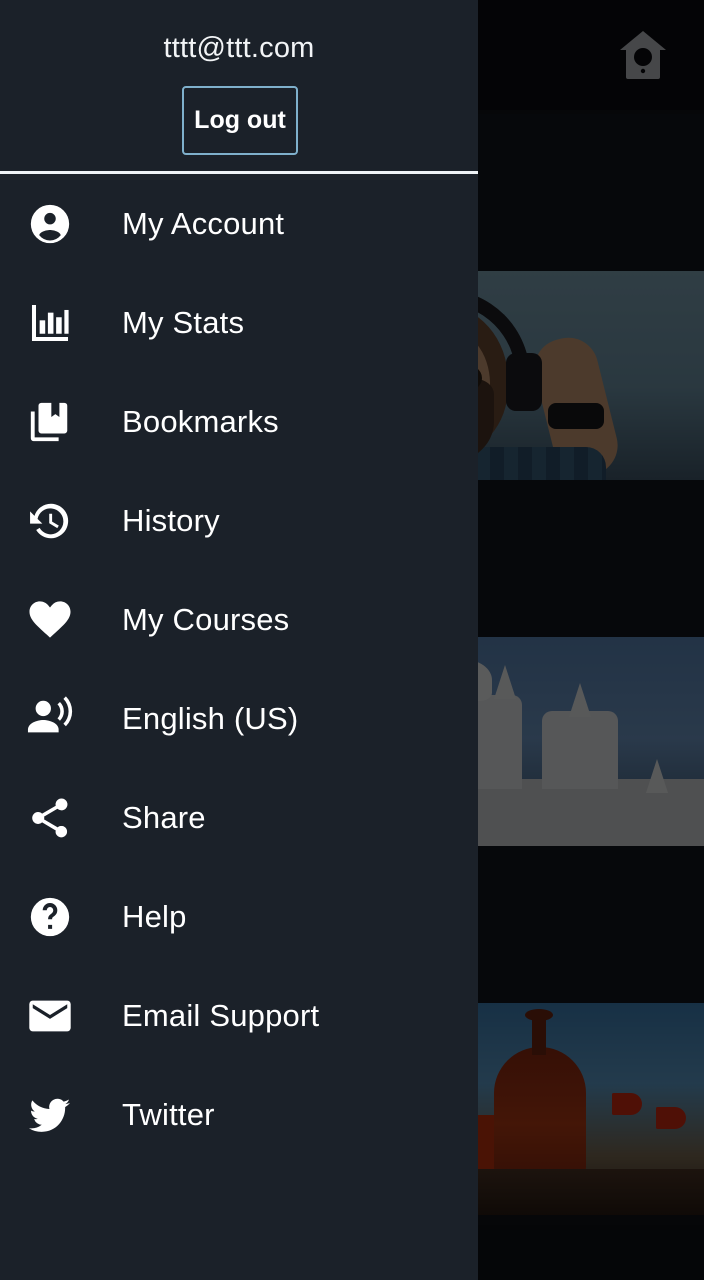 This screenshot has height=1280, width=704. Describe the element at coordinates (50, 718) in the screenshot. I see `record-voice-over-icon` at that location.